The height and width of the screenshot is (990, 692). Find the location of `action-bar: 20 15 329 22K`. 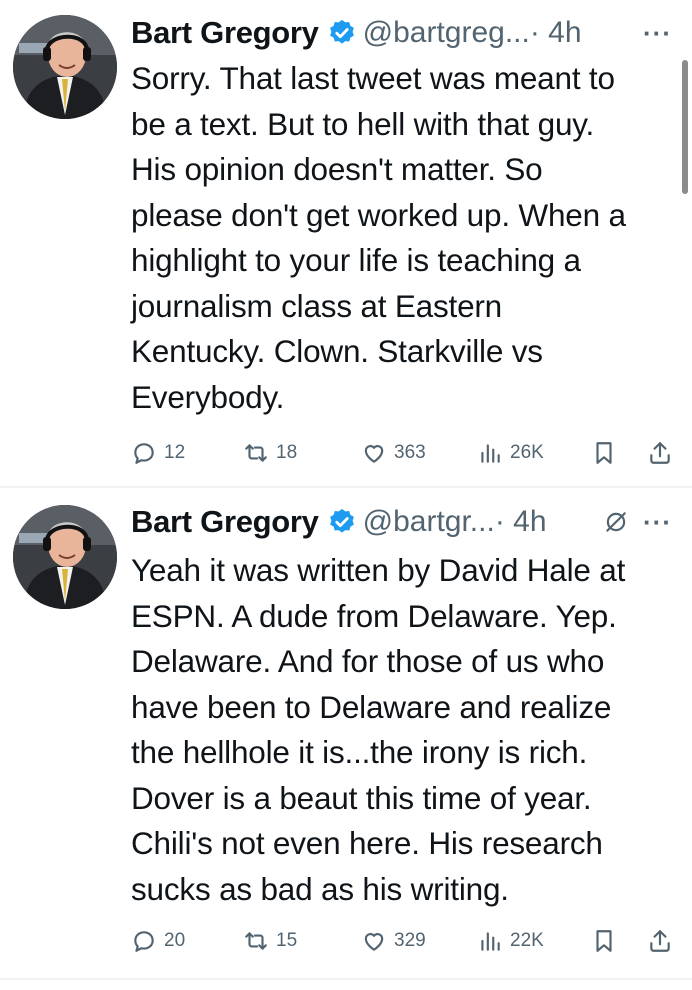

action-bar: 20 15 329 22K is located at coordinates (403, 941).